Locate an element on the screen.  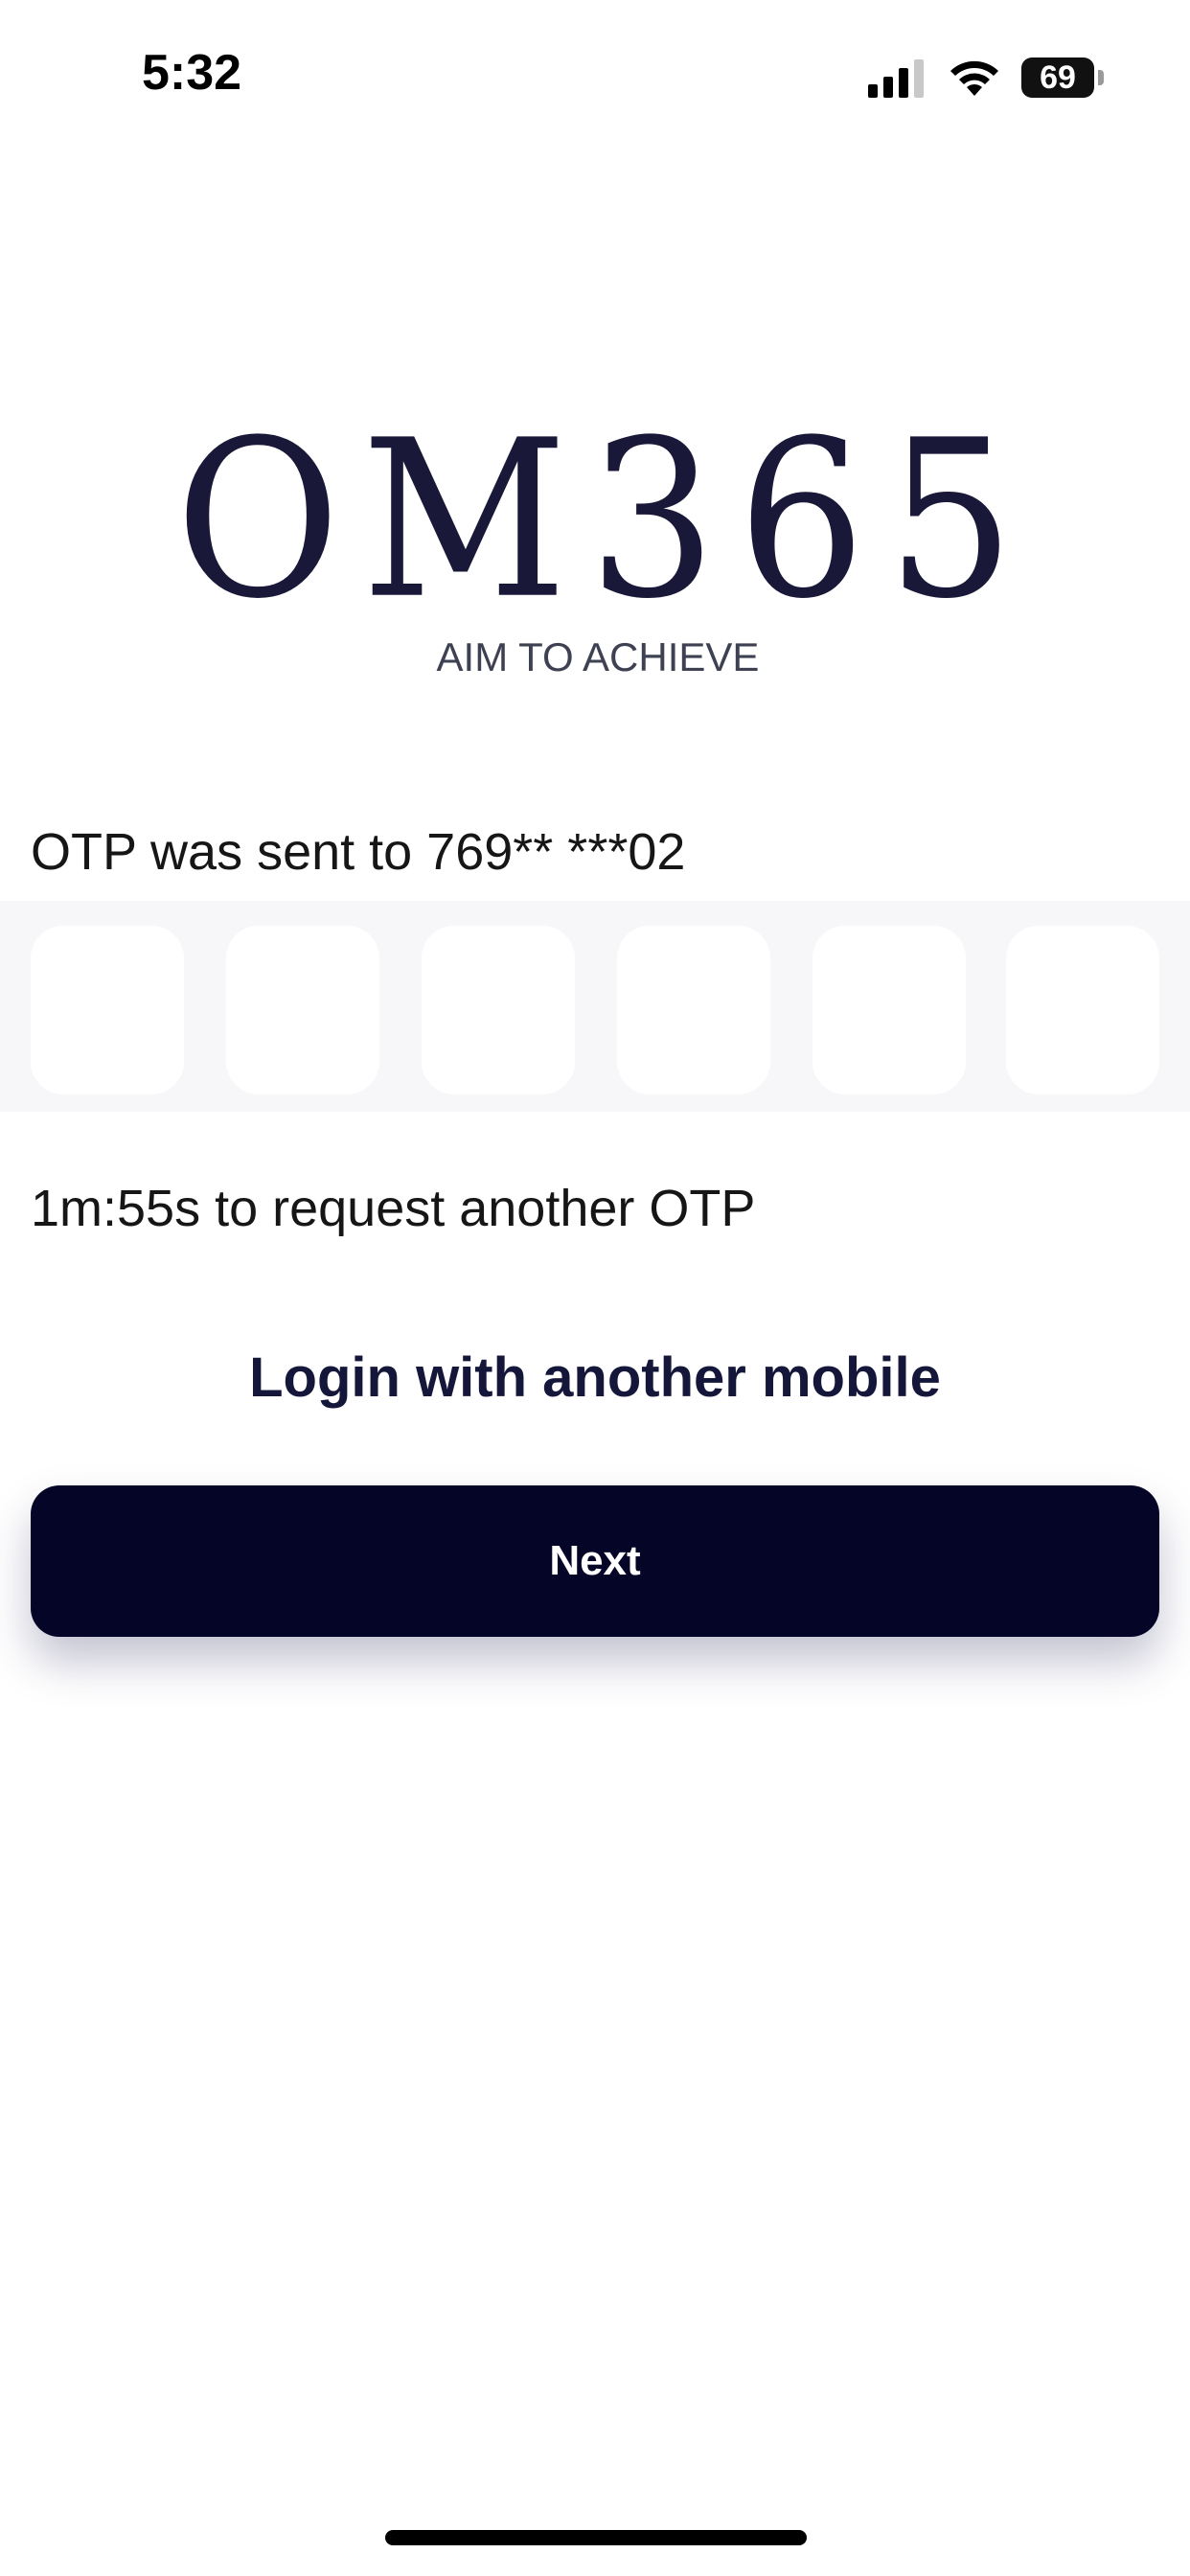
next-button: Next is located at coordinates (595, 1561).